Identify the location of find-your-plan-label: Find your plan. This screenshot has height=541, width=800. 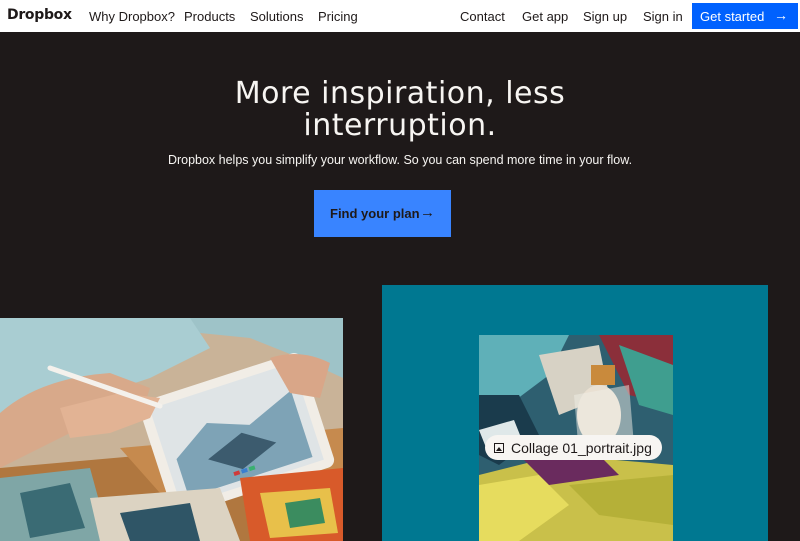
(375, 213).